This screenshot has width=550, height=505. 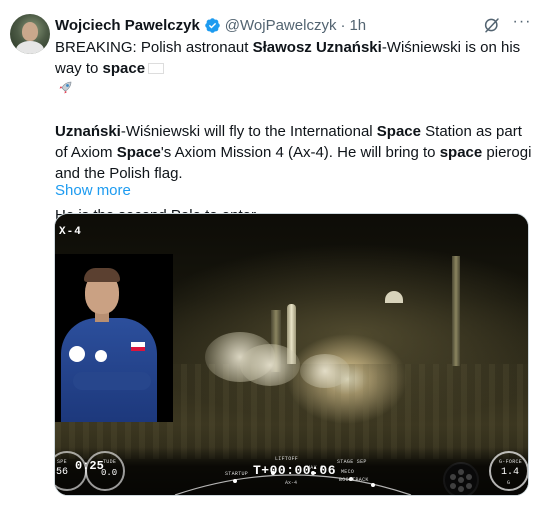 I want to click on more-options-icon: ···, so click(x=522, y=24).